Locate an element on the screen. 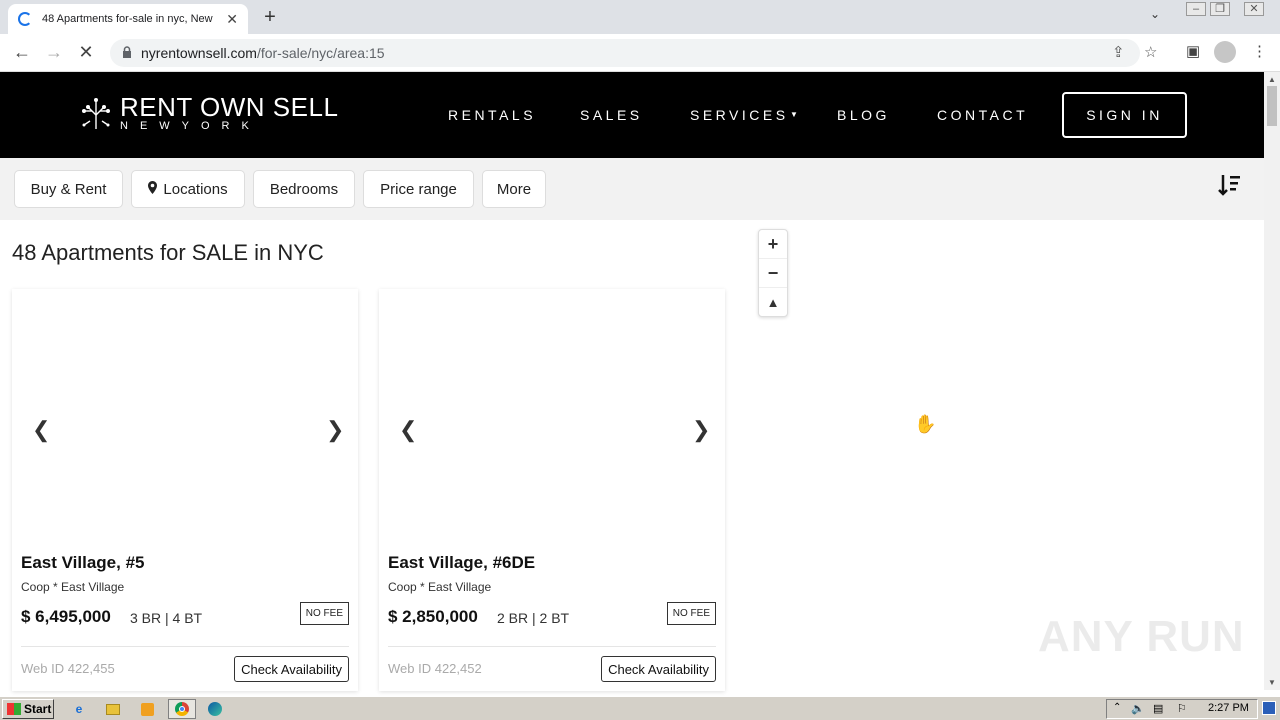  network-icon: ▤ is located at coordinates (1158, 708).